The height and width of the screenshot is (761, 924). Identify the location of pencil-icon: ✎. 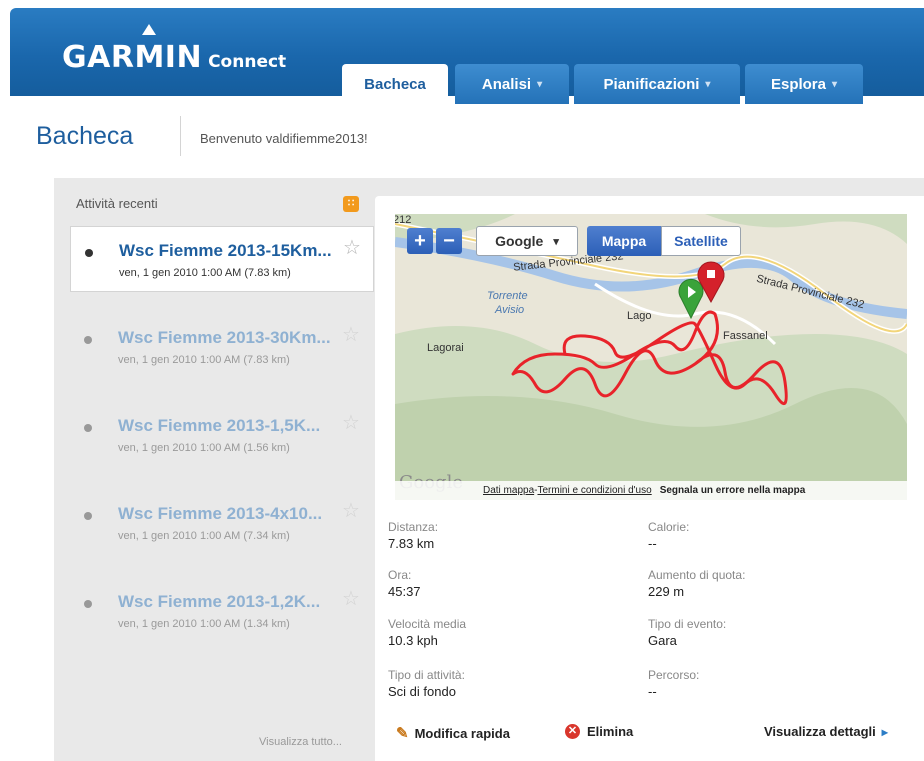
(402, 733).